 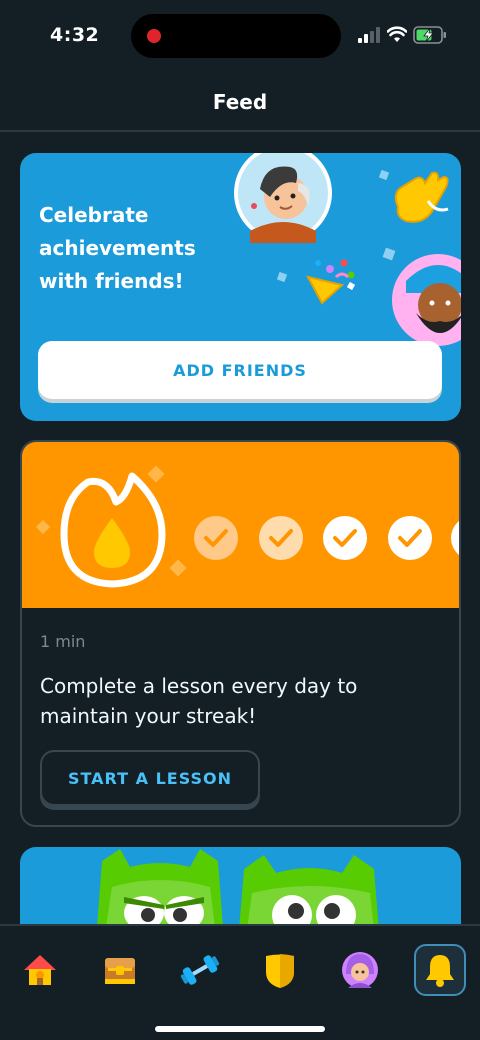 I want to click on nav-quests, so click(x=120, y=970).